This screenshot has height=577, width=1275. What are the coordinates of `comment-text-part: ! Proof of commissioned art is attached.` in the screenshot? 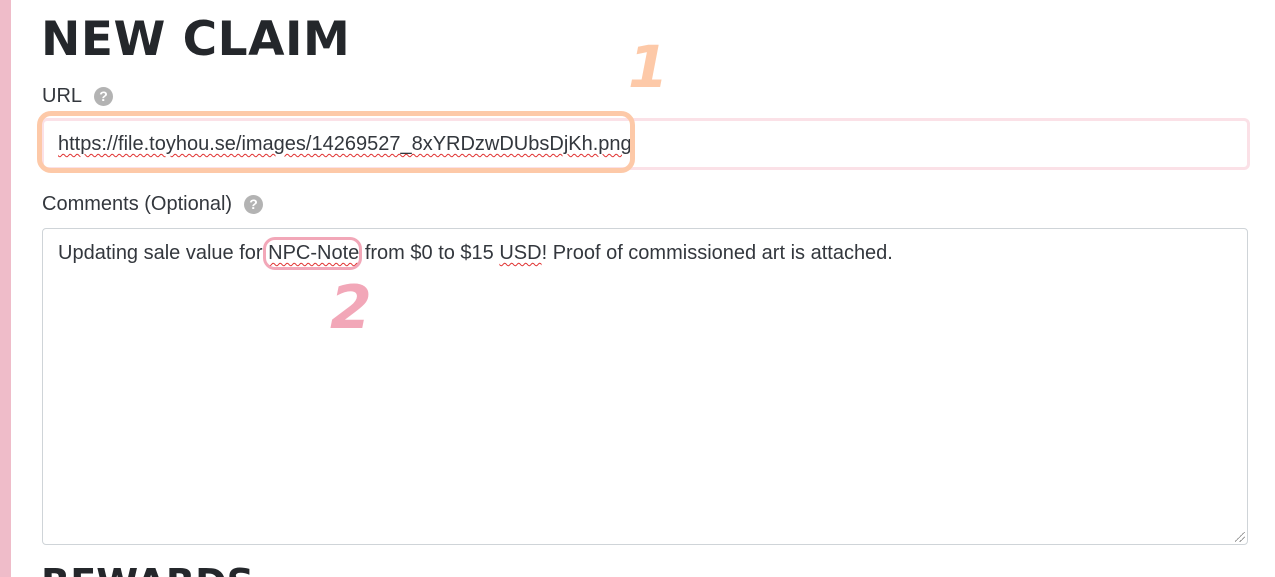 It's located at (717, 253).